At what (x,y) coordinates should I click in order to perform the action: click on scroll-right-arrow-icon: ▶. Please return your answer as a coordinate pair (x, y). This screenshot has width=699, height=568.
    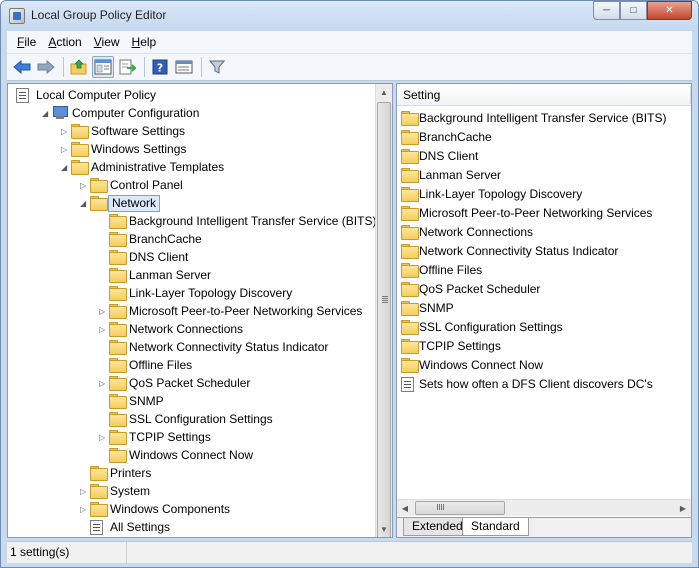
    Looking at the image, I should click on (683, 508).